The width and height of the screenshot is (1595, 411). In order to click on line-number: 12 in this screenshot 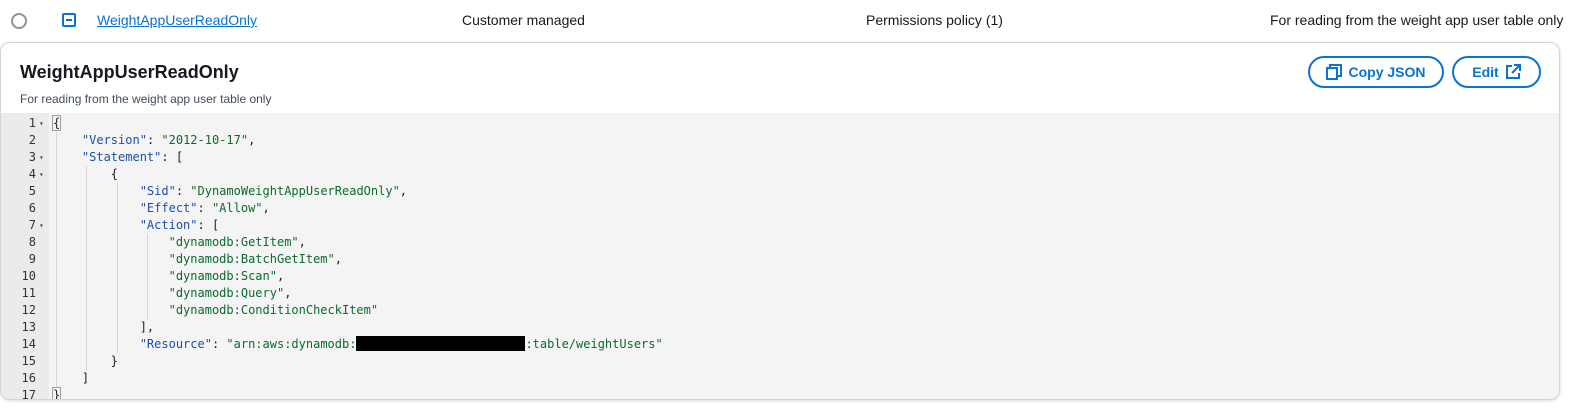, I will do `click(28, 310)`.